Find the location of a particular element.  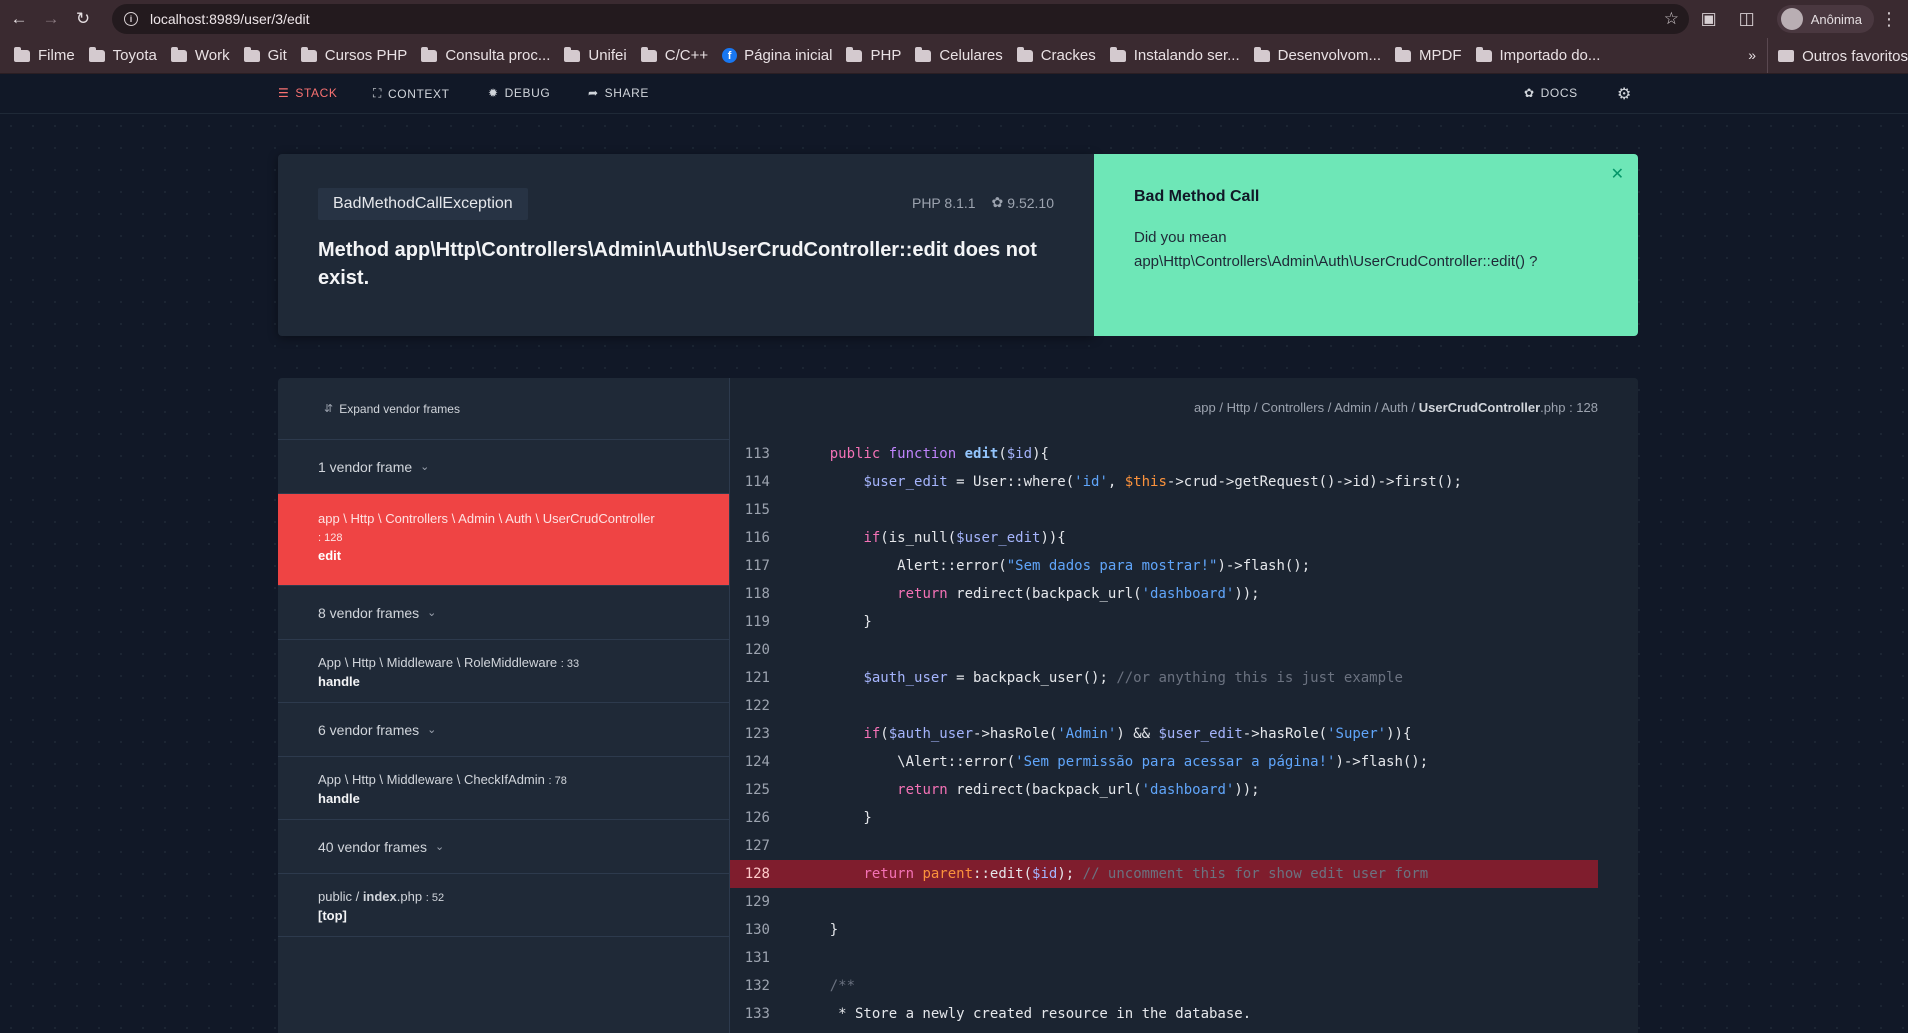

bookmark-item: Work is located at coordinates (200, 55).